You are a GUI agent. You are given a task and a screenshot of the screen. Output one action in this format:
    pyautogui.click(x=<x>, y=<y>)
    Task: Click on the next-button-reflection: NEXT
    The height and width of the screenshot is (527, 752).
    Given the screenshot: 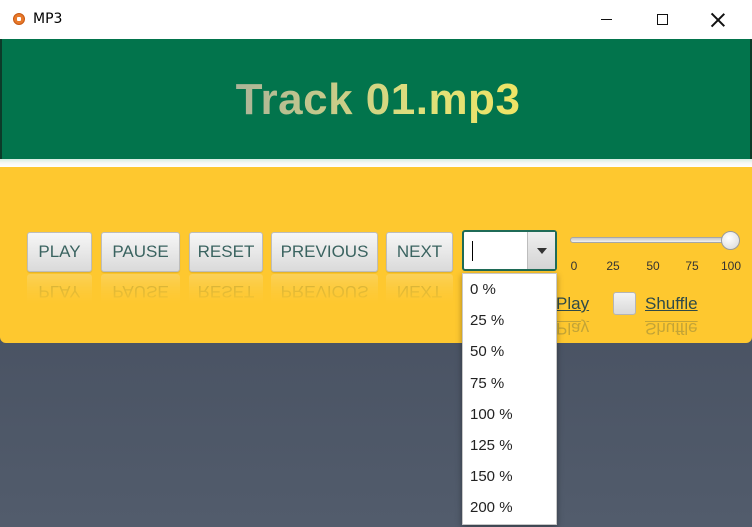 What is the action you would take?
    pyautogui.click(x=419, y=291)
    